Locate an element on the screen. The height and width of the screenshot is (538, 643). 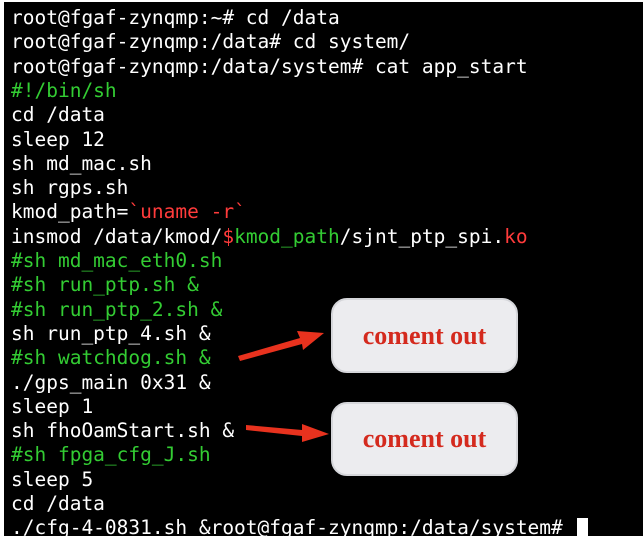
terminal-text-segment: sh fhoOamStart.sh & is located at coordinates (123, 431).